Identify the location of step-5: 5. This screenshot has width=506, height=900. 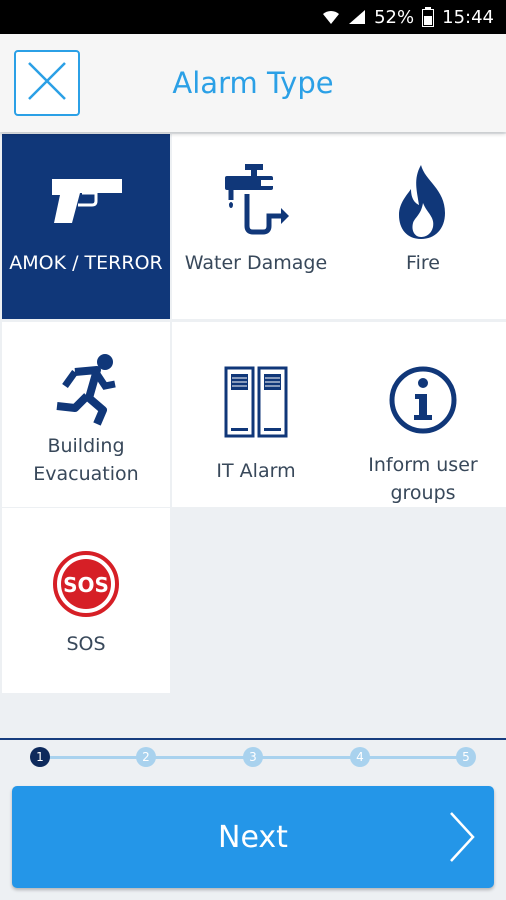
(466, 757).